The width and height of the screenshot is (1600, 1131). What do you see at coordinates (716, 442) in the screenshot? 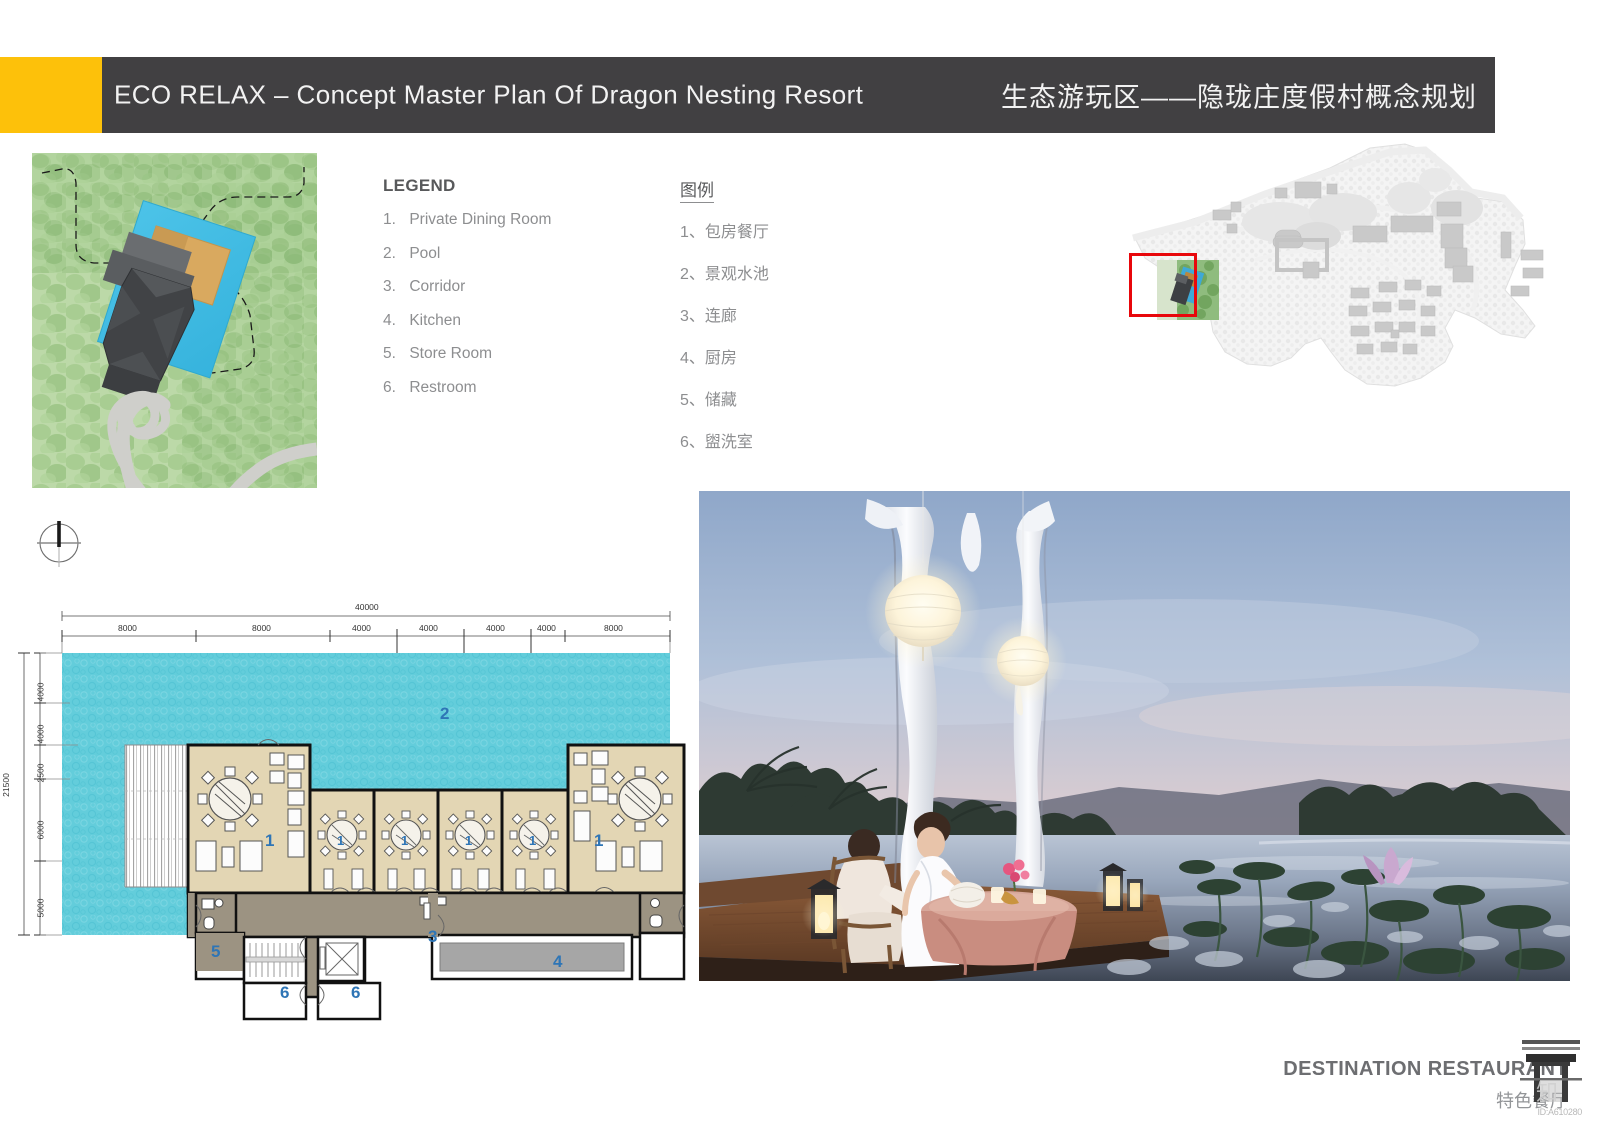
I see `legend-item-chinese: 6、盥洗室` at bounding box center [716, 442].